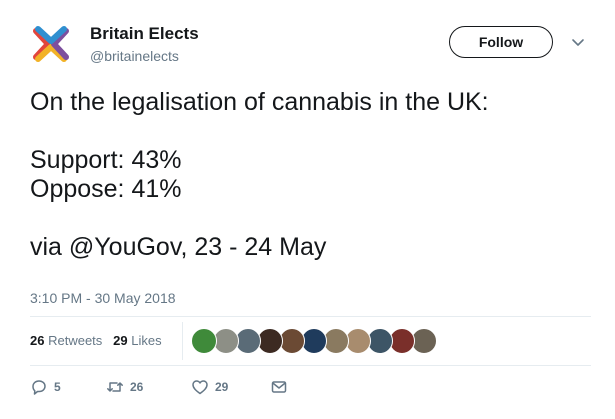 This screenshot has height=419, width=615. What do you see at coordinates (307, 389) in the screenshot?
I see `tweet-actions: 5 26 29` at bounding box center [307, 389].